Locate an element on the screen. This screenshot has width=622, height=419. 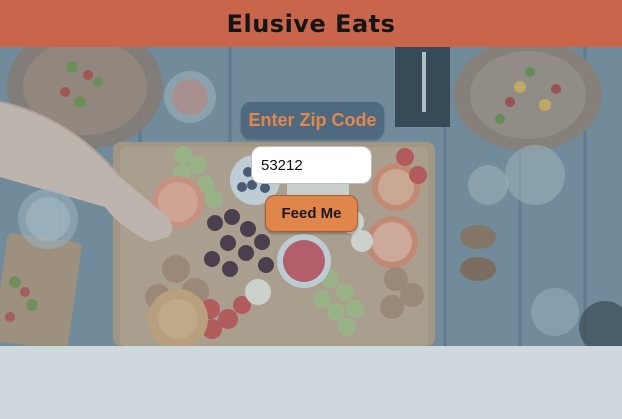
site-header: Elusive Eats is located at coordinates (311, 23).